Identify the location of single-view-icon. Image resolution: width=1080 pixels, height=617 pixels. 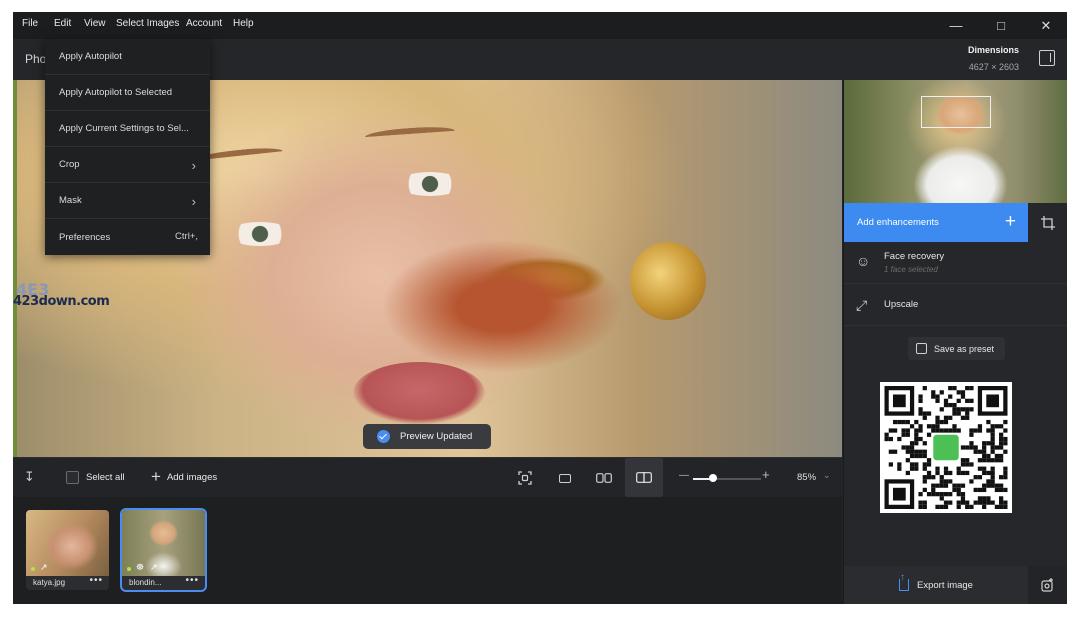
(565, 478).